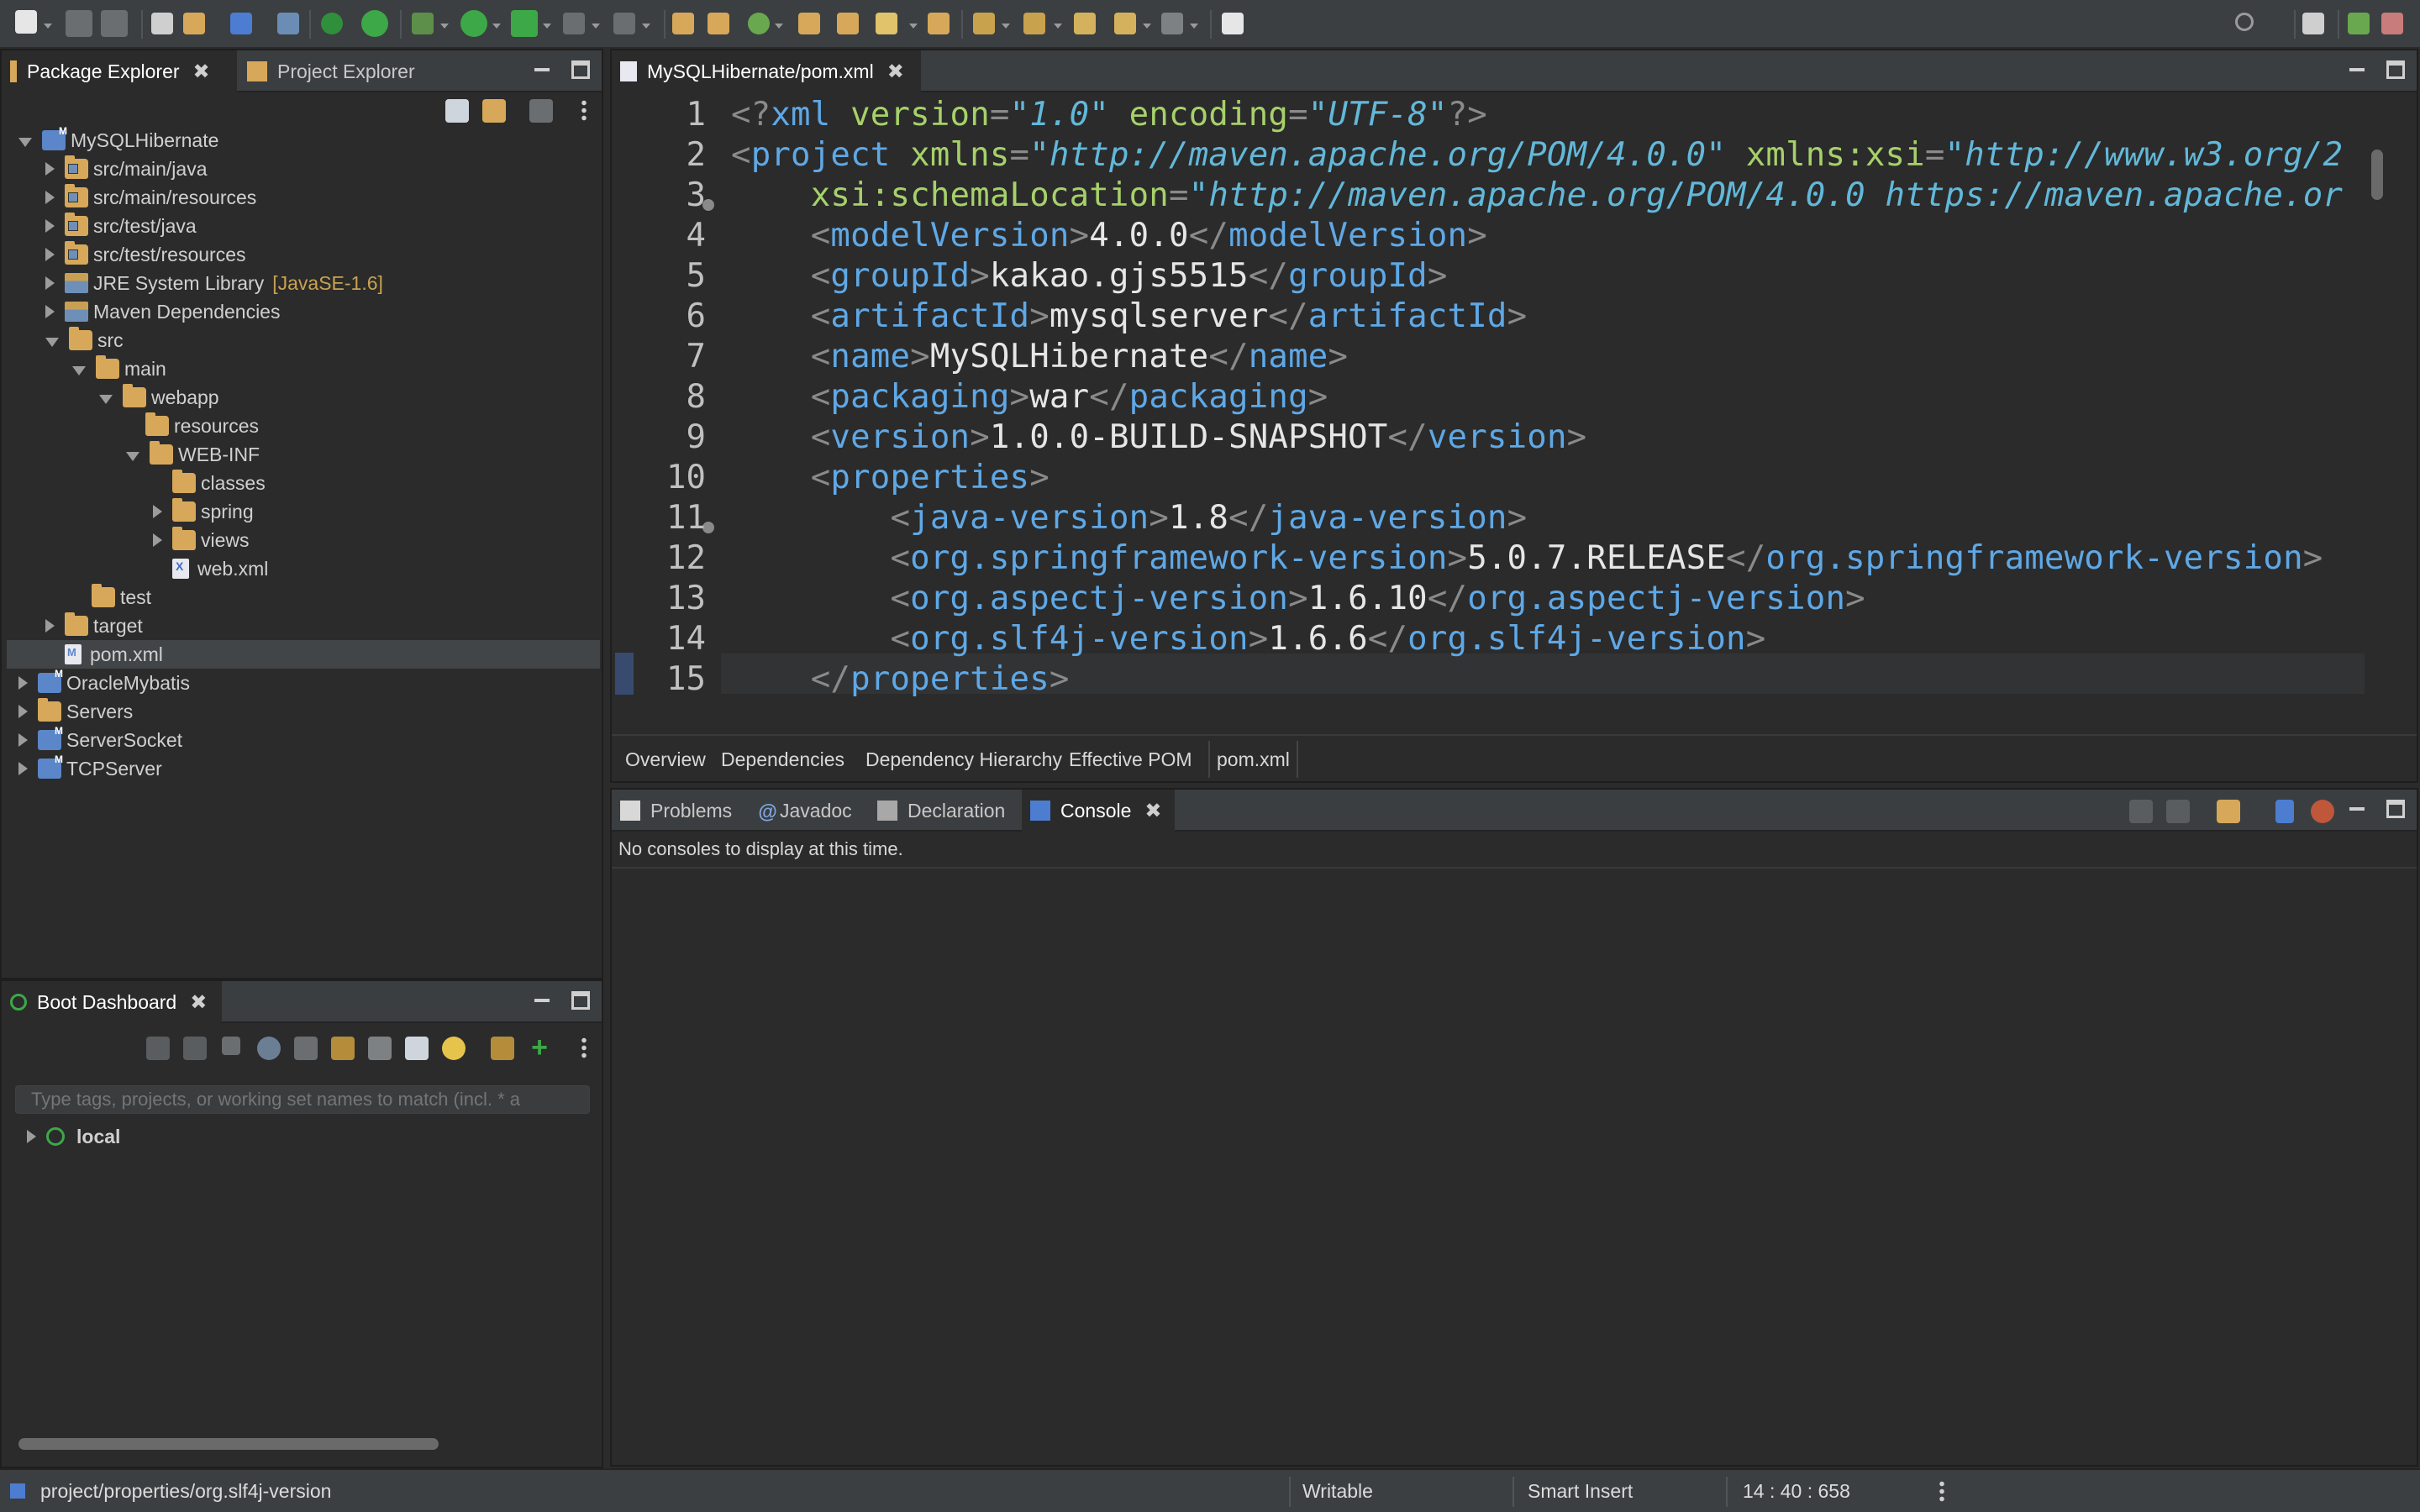 Image resolution: width=2420 pixels, height=1512 pixels. I want to click on open-task-icon, so click(194, 23).